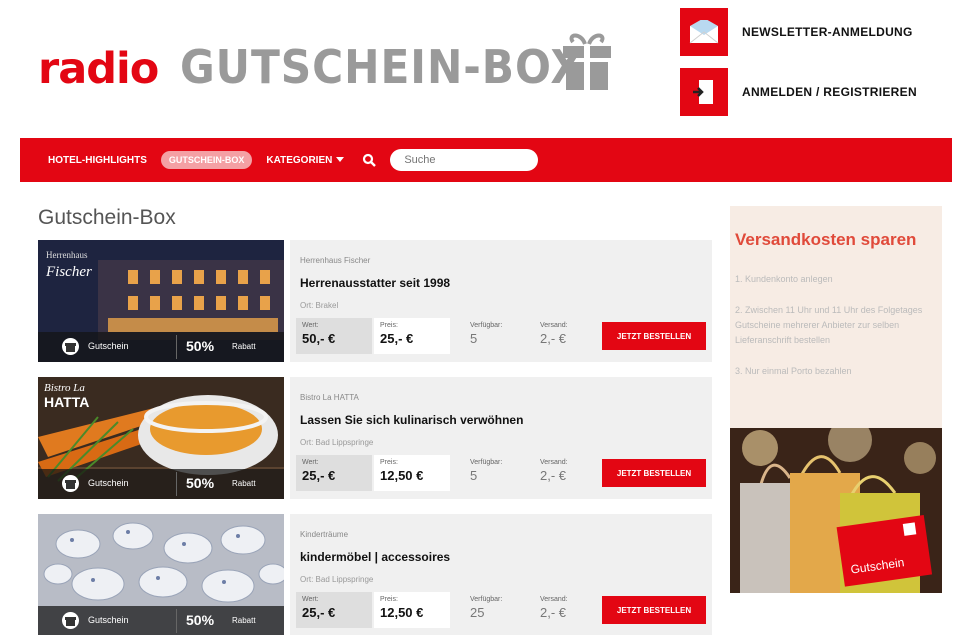 Image resolution: width=965 pixels, height=635 pixels. Describe the element at coordinates (161, 438) in the screenshot. I see `product-image-bistro: Bistro La HATTA Gutschein 50% Rabatt` at that location.